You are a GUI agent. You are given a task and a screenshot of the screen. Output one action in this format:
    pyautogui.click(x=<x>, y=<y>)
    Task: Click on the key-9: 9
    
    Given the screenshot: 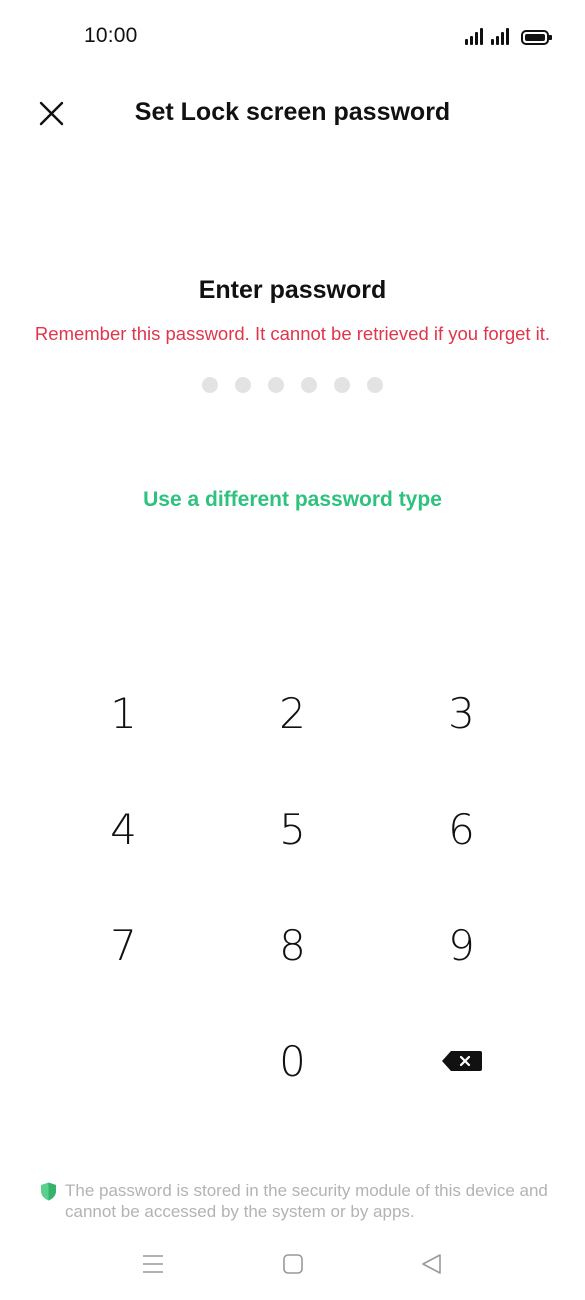 What is the action you would take?
    pyautogui.click(x=461, y=945)
    